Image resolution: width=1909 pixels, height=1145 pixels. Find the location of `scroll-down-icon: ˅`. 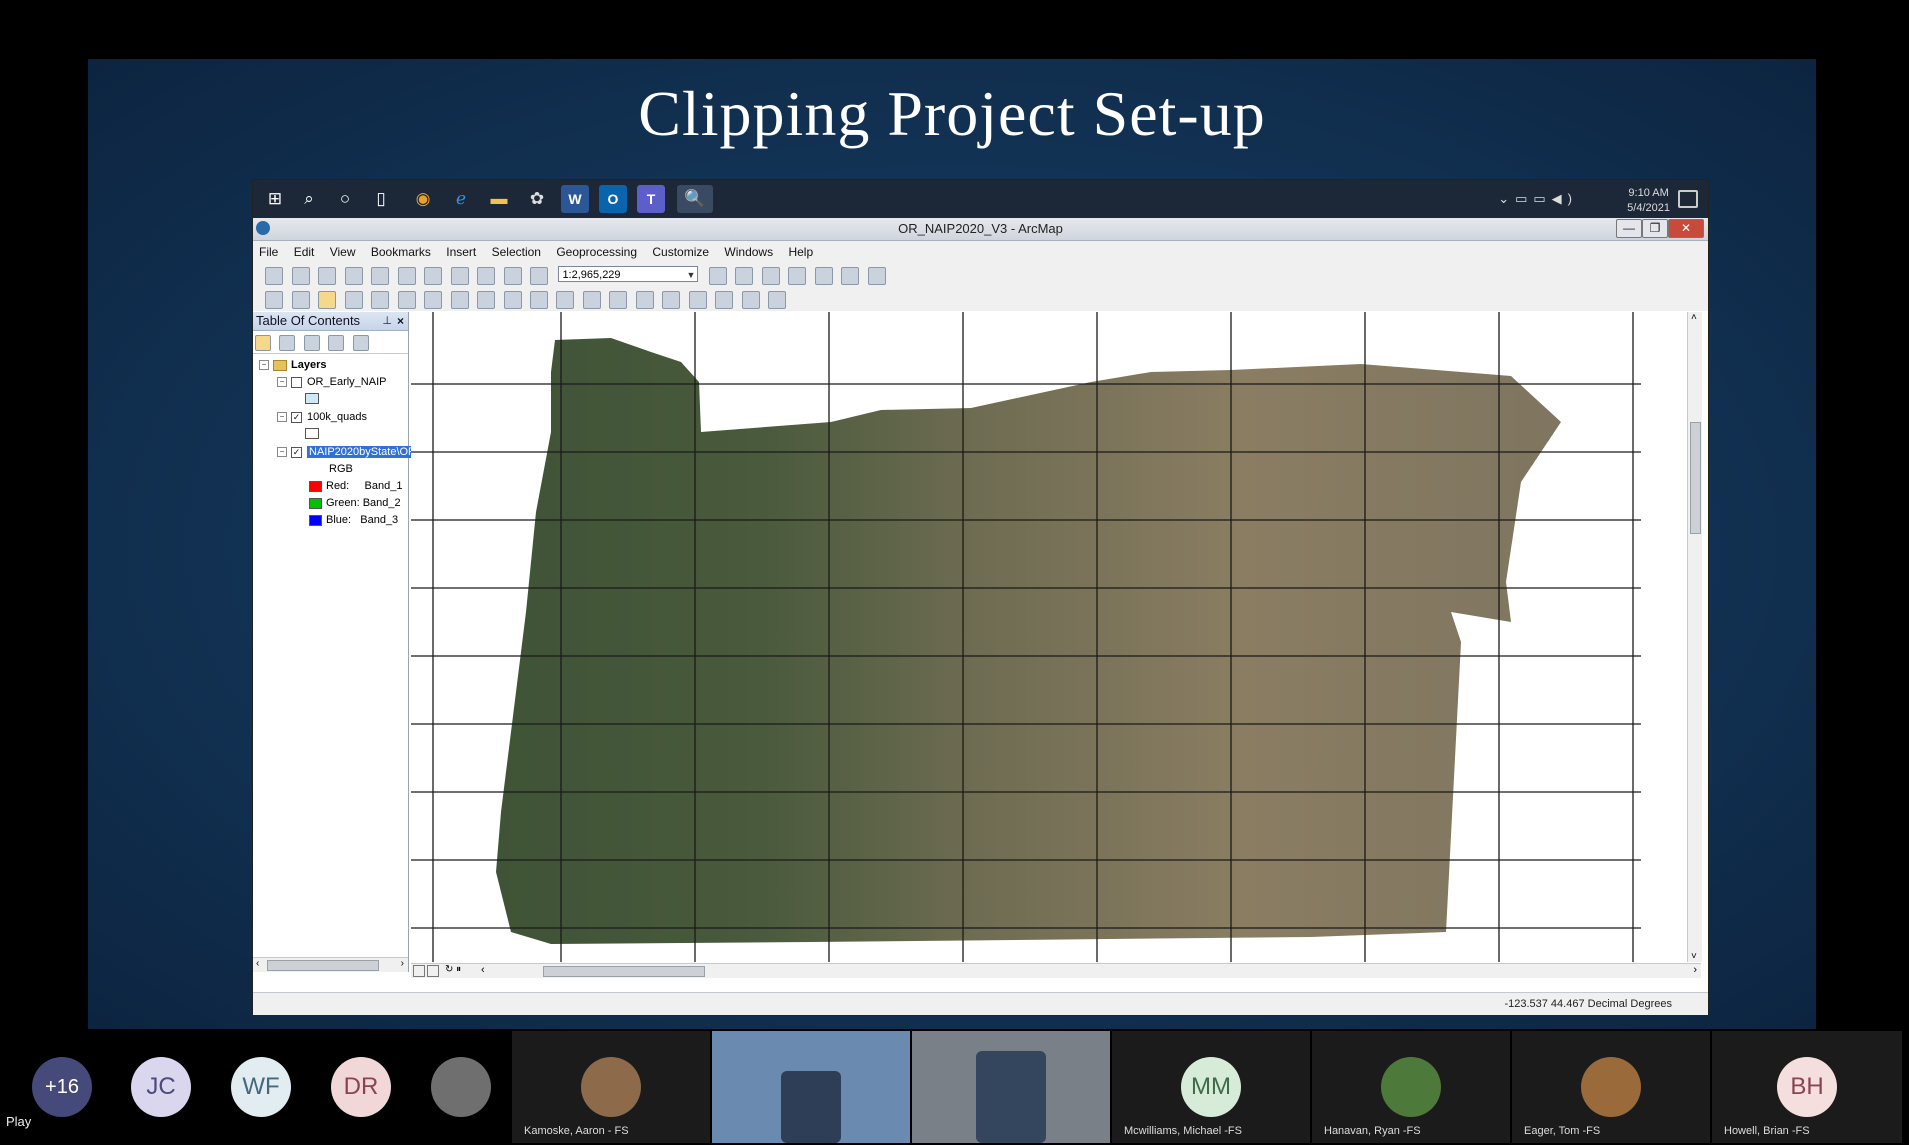

scroll-down-icon: ˅ is located at coordinates (1694, 956).